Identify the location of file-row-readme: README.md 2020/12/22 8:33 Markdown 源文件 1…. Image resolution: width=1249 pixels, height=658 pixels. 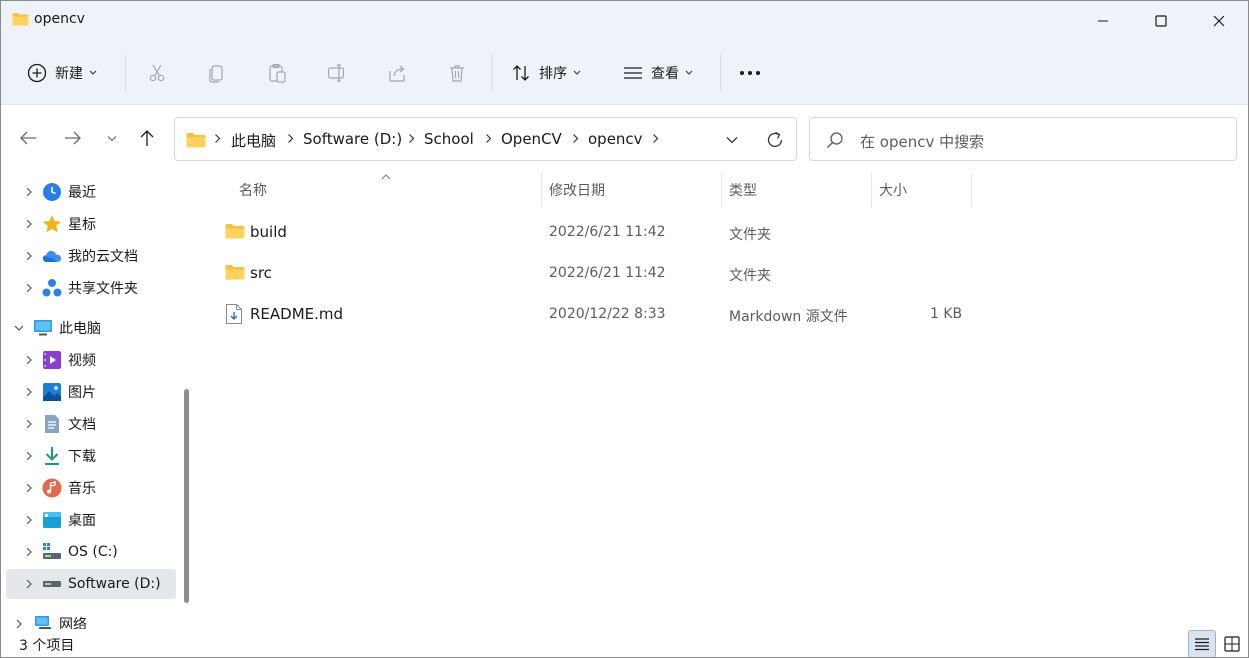
(587, 314).